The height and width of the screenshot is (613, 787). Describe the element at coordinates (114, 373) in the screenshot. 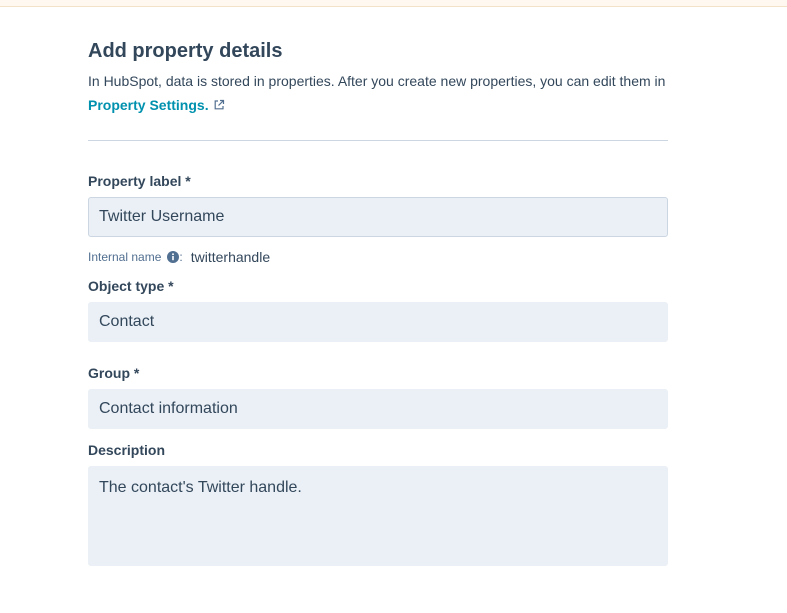

I see `group-label: Group *` at that location.